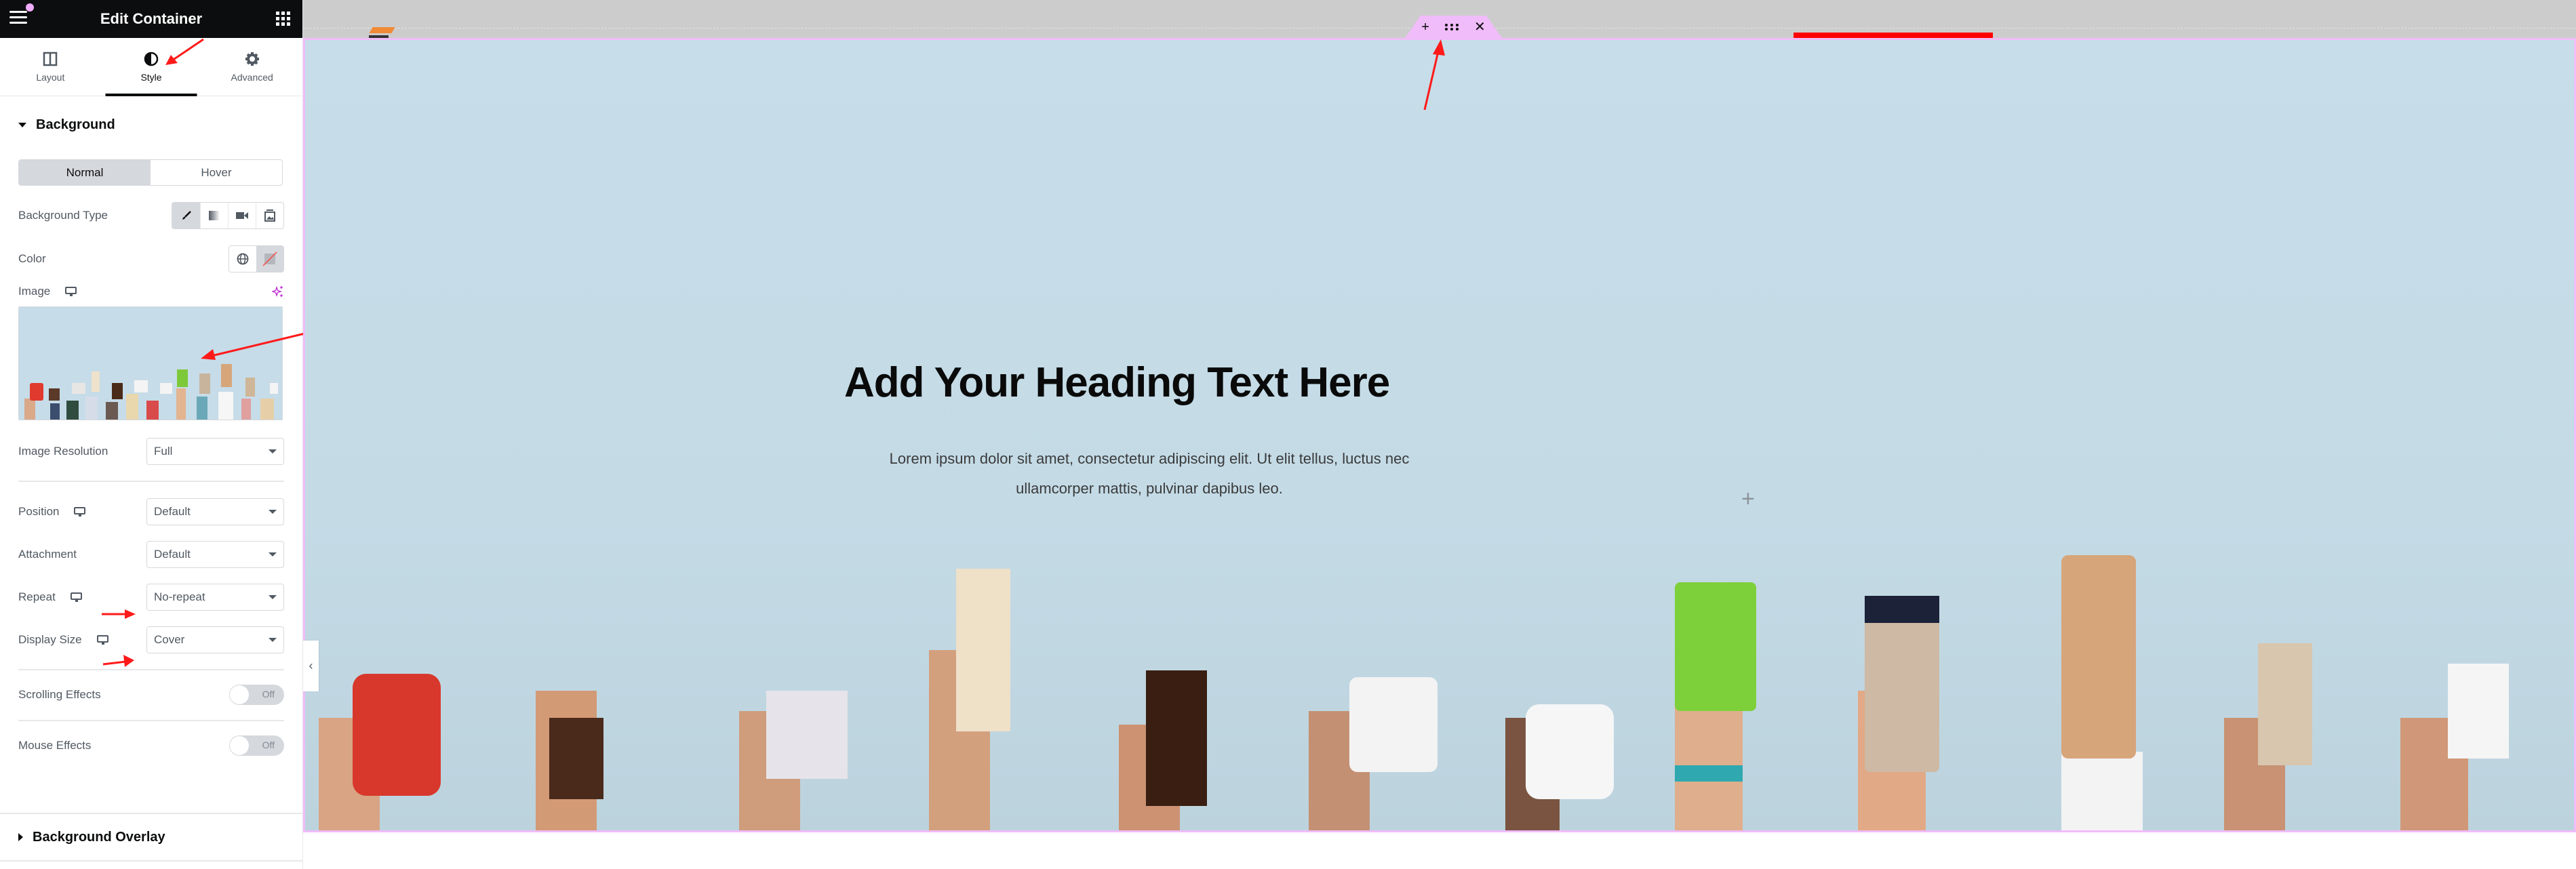 This screenshot has width=2576, height=869. I want to click on attachment-row: Attachment Default, so click(151, 554).